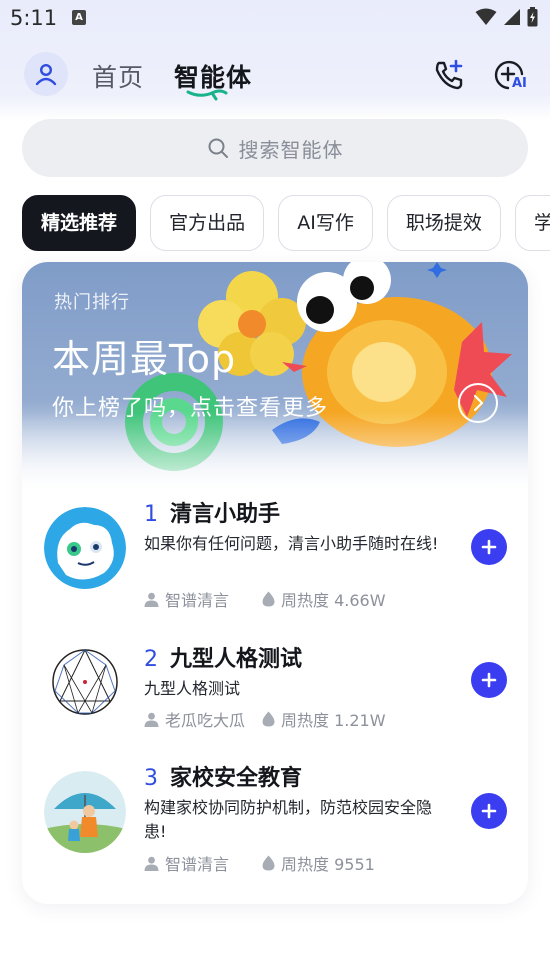 This screenshot has height=979, width=550. What do you see at coordinates (275, 19) in the screenshot?
I see `status-bar: 5:11 A` at bounding box center [275, 19].